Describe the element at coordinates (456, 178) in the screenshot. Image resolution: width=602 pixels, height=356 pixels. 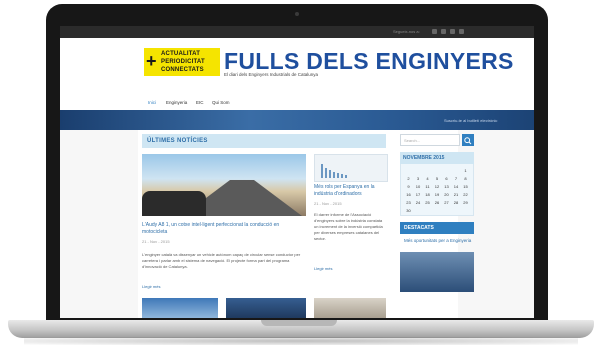
I see `calendar-day: 7` at that location.